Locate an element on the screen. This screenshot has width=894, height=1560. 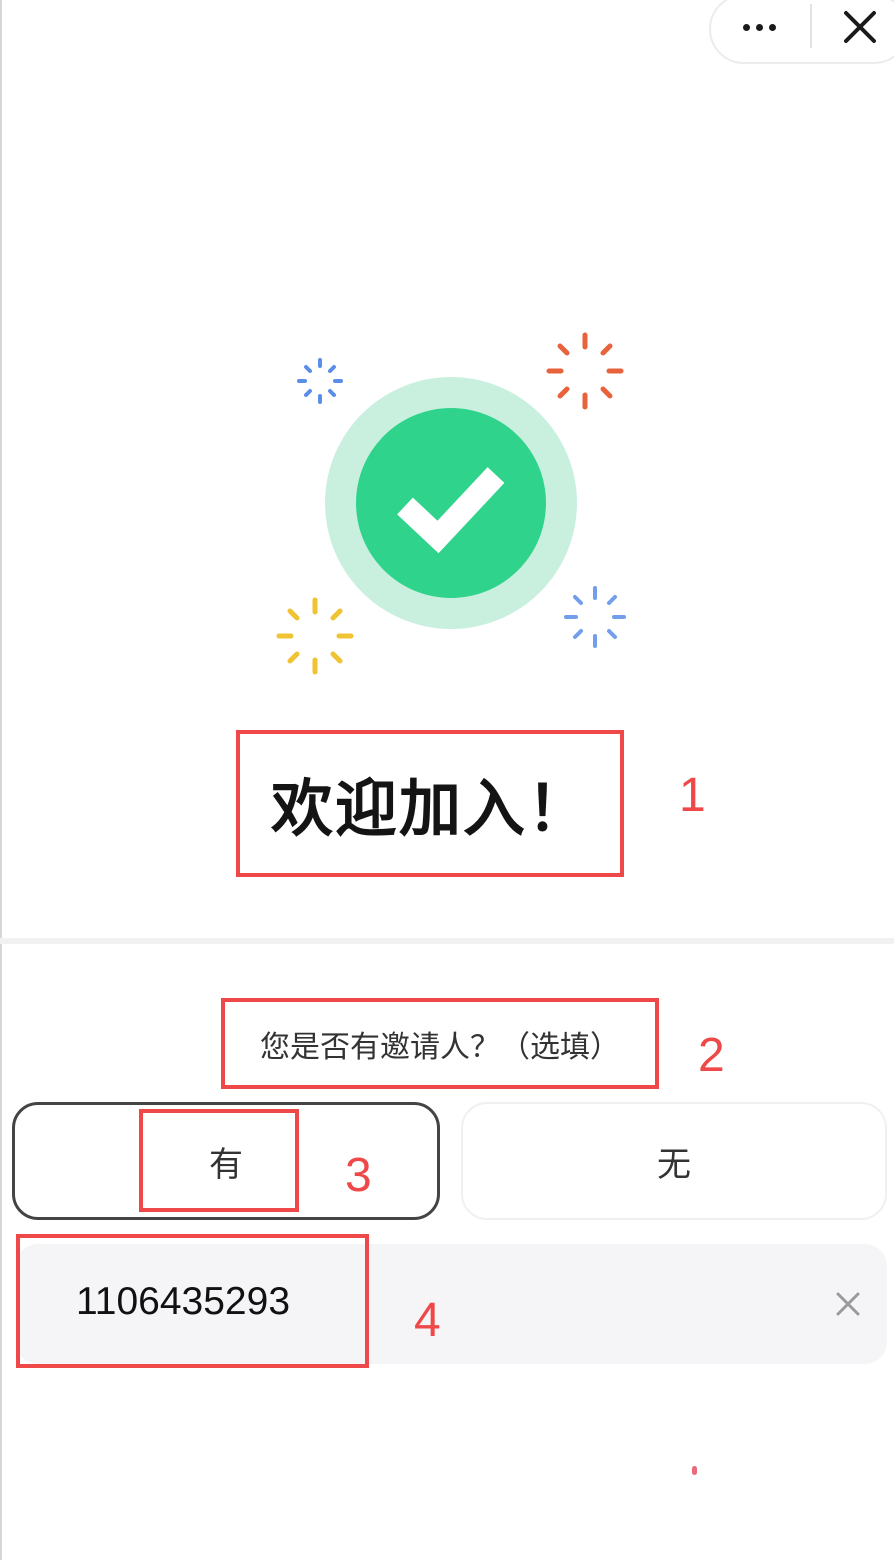
annotation-number-1: 1 is located at coordinates (692, 795).